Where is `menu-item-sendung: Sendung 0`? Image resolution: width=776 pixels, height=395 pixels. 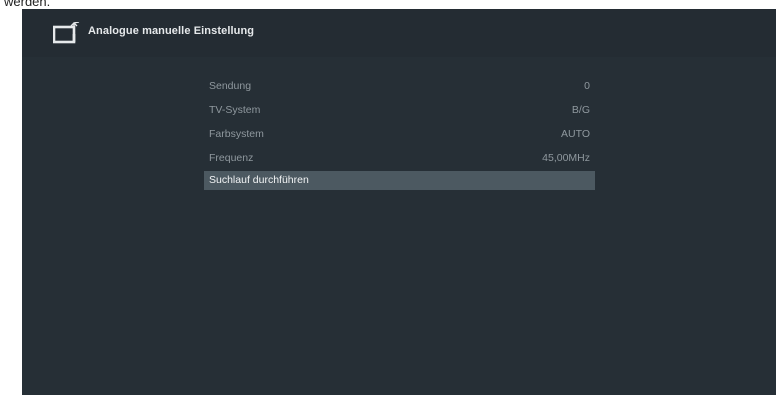
menu-item-sendung: Sendung 0 is located at coordinates (399, 86).